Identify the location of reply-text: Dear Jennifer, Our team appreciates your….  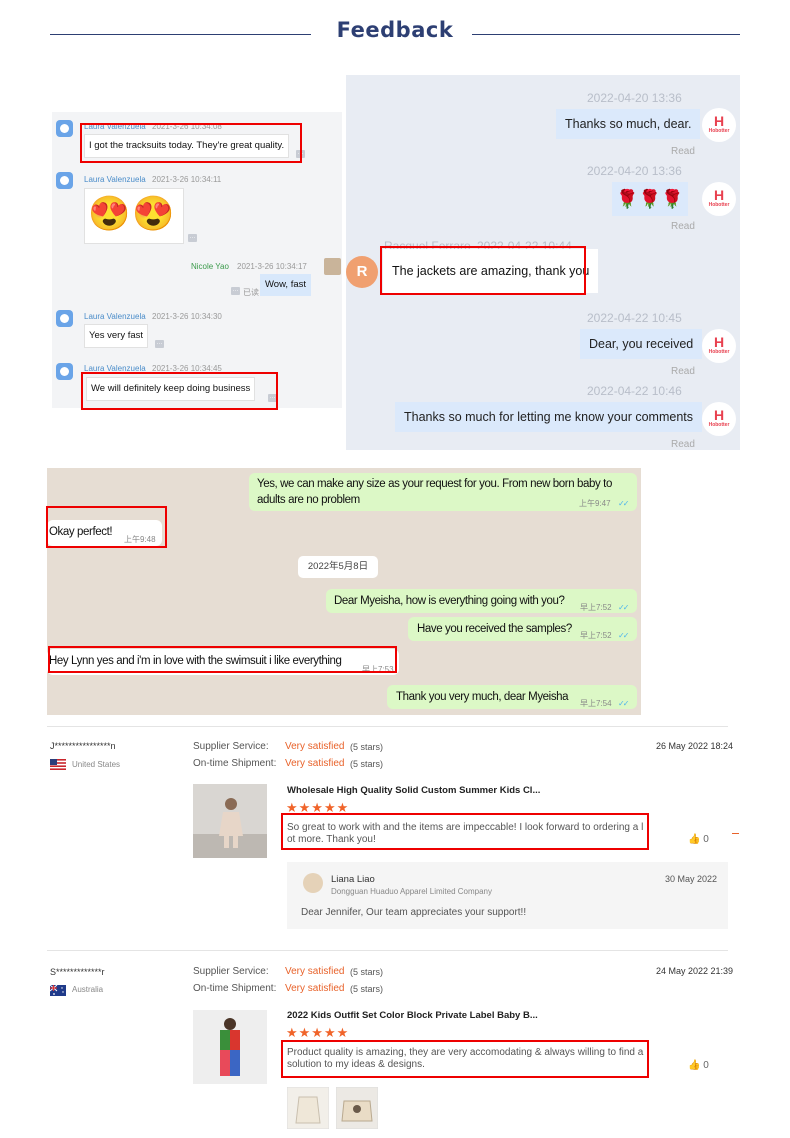
(414, 912).